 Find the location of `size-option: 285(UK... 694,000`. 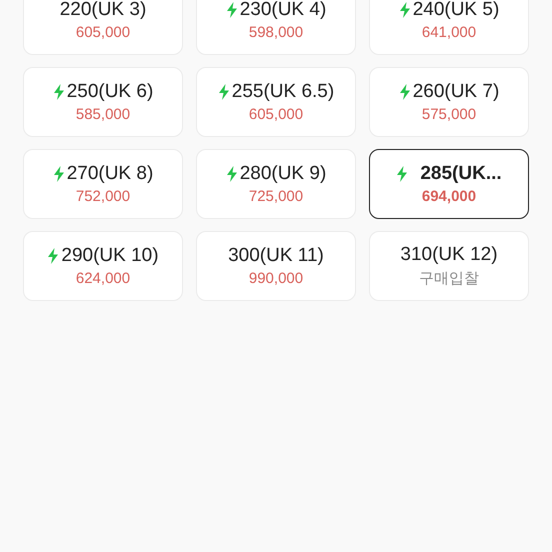

size-option: 285(UK... 694,000 is located at coordinates (449, 184).